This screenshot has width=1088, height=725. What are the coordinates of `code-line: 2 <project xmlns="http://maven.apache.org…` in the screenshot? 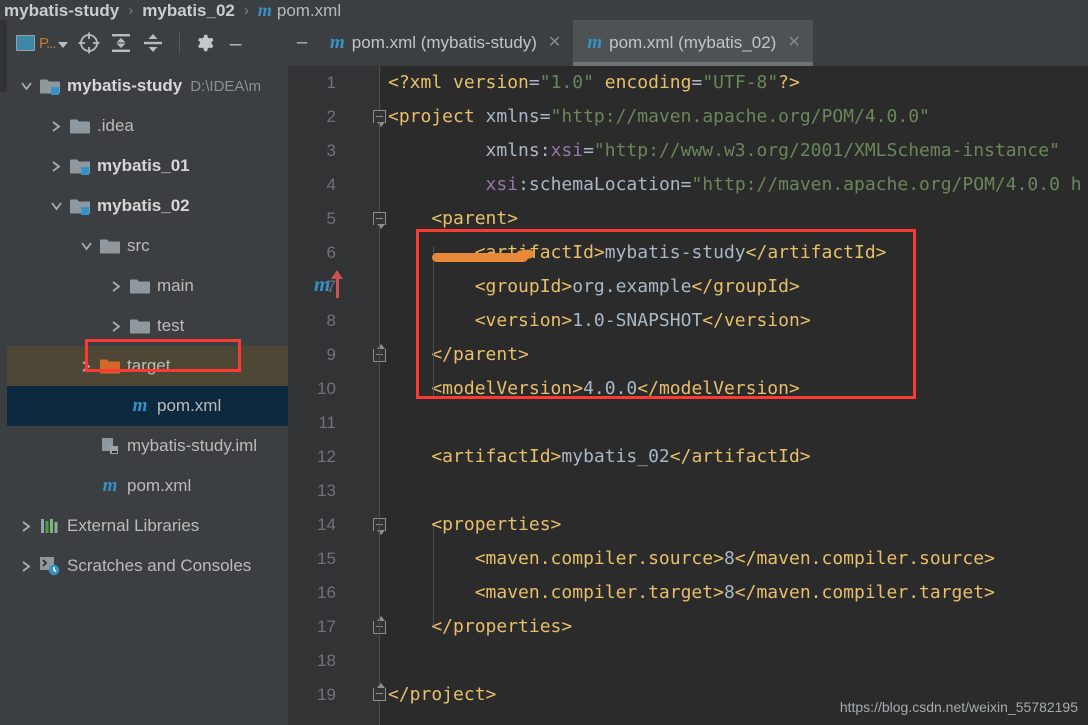 It's located at (688, 117).